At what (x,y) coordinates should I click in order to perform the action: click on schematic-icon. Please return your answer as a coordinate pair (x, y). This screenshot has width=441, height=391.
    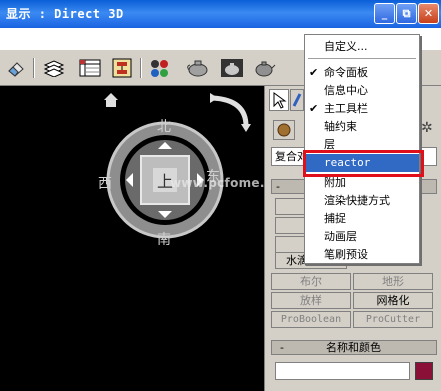
    Looking at the image, I should click on (122, 68).